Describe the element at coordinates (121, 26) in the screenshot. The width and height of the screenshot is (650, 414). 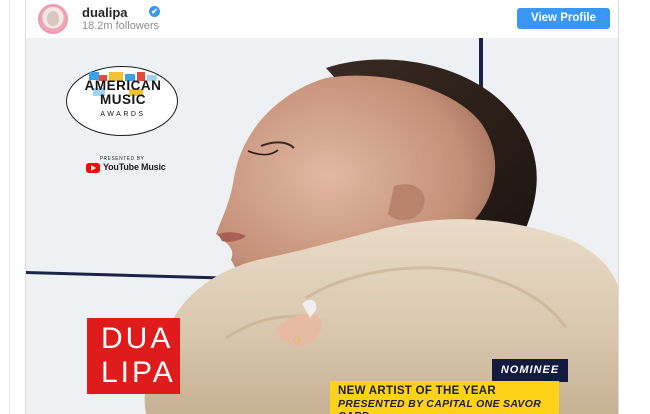
I see `follower-count: 18.2m followers` at that location.